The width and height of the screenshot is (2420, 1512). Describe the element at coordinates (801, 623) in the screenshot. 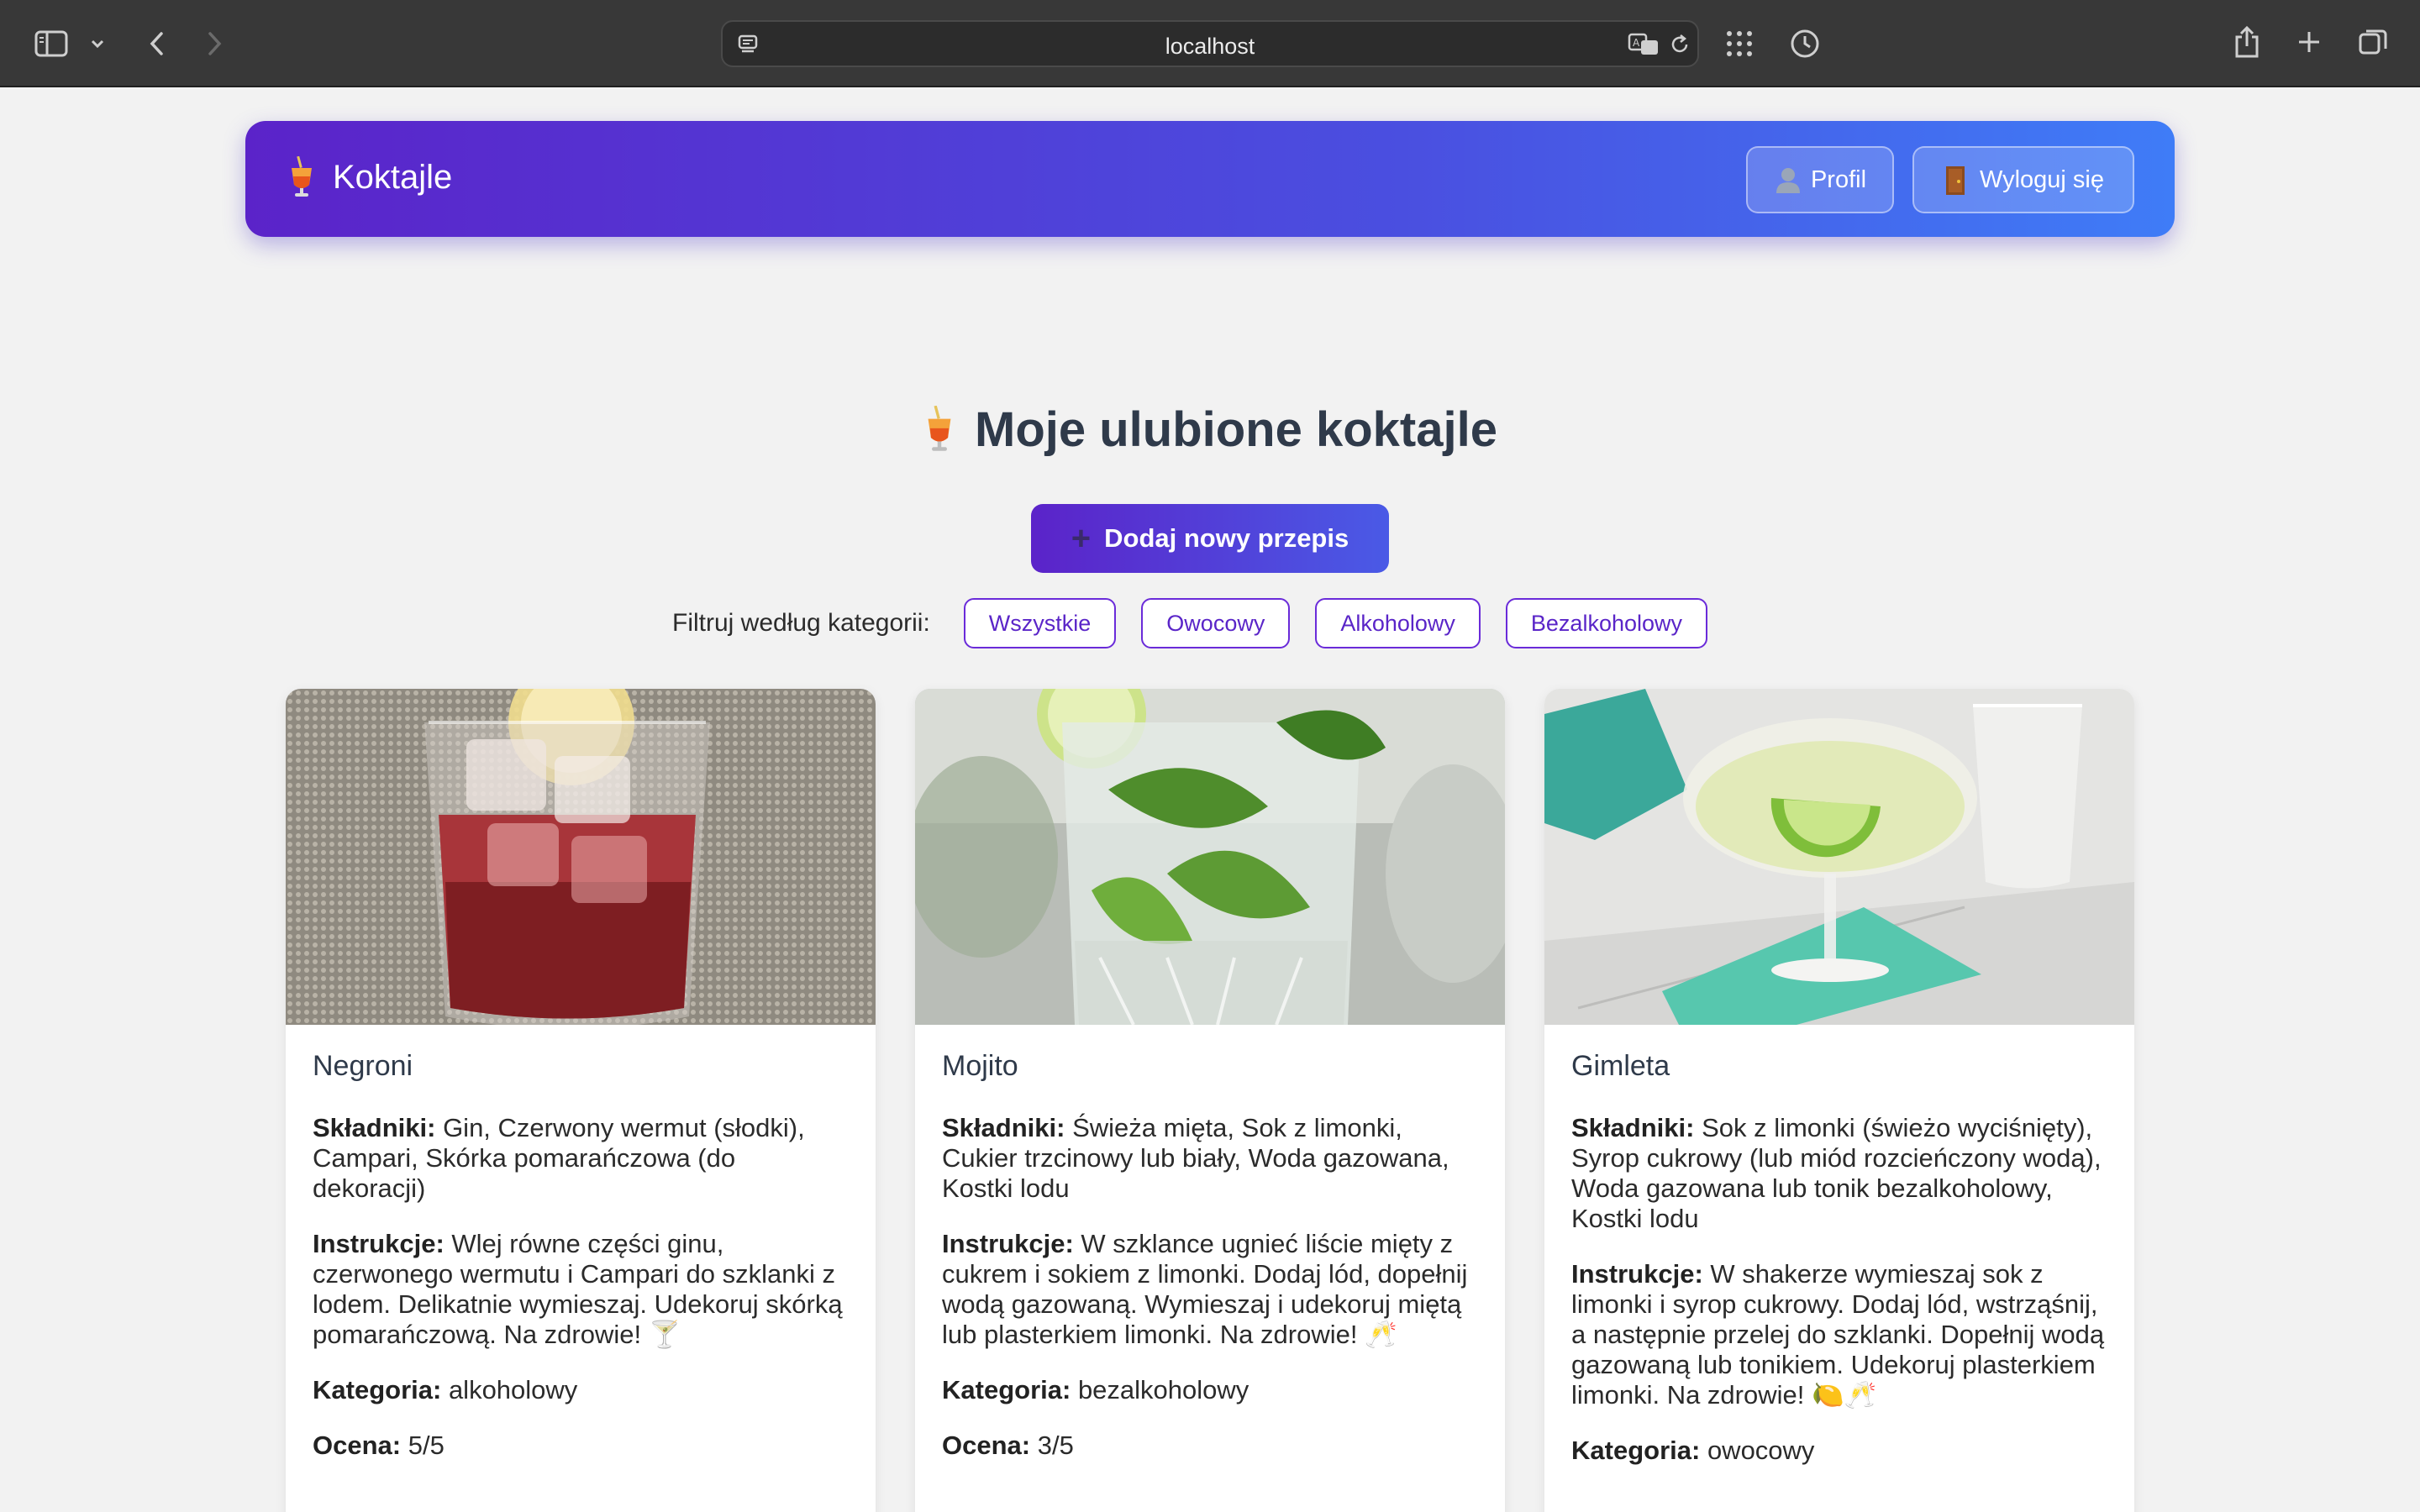

I see `filter-label: Filtruj według kategorii:` at that location.